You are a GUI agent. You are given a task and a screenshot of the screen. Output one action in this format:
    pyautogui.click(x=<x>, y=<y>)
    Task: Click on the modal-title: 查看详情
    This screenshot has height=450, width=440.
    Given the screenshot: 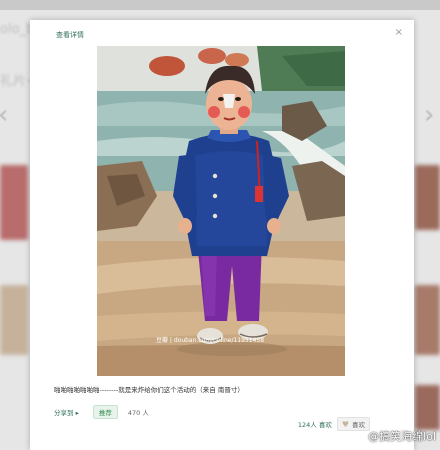 What is the action you would take?
    pyautogui.click(x=70, y=35)
    